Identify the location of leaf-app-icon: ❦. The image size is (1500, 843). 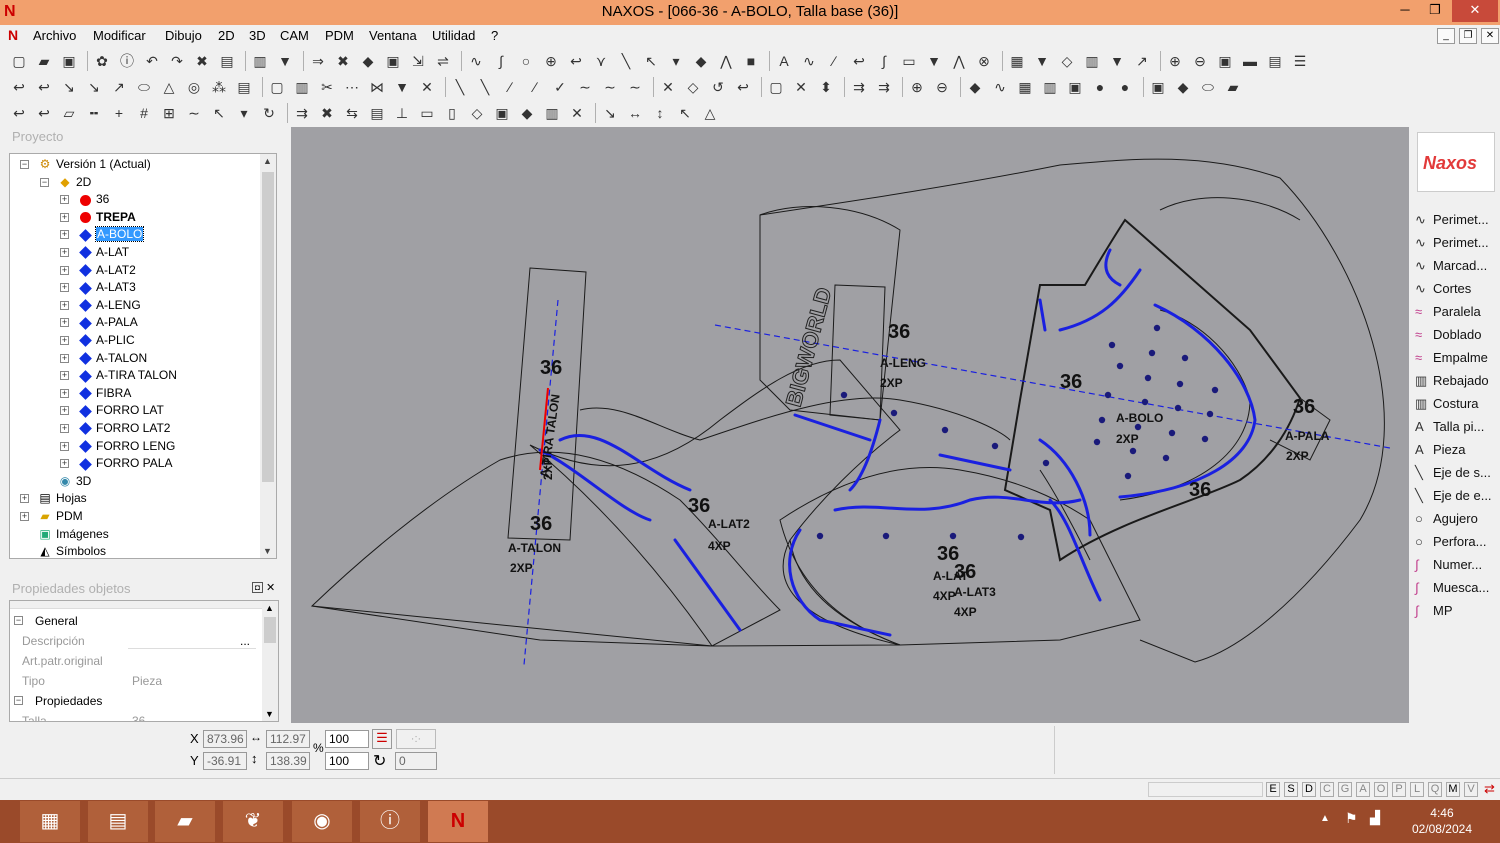
(253, 821).